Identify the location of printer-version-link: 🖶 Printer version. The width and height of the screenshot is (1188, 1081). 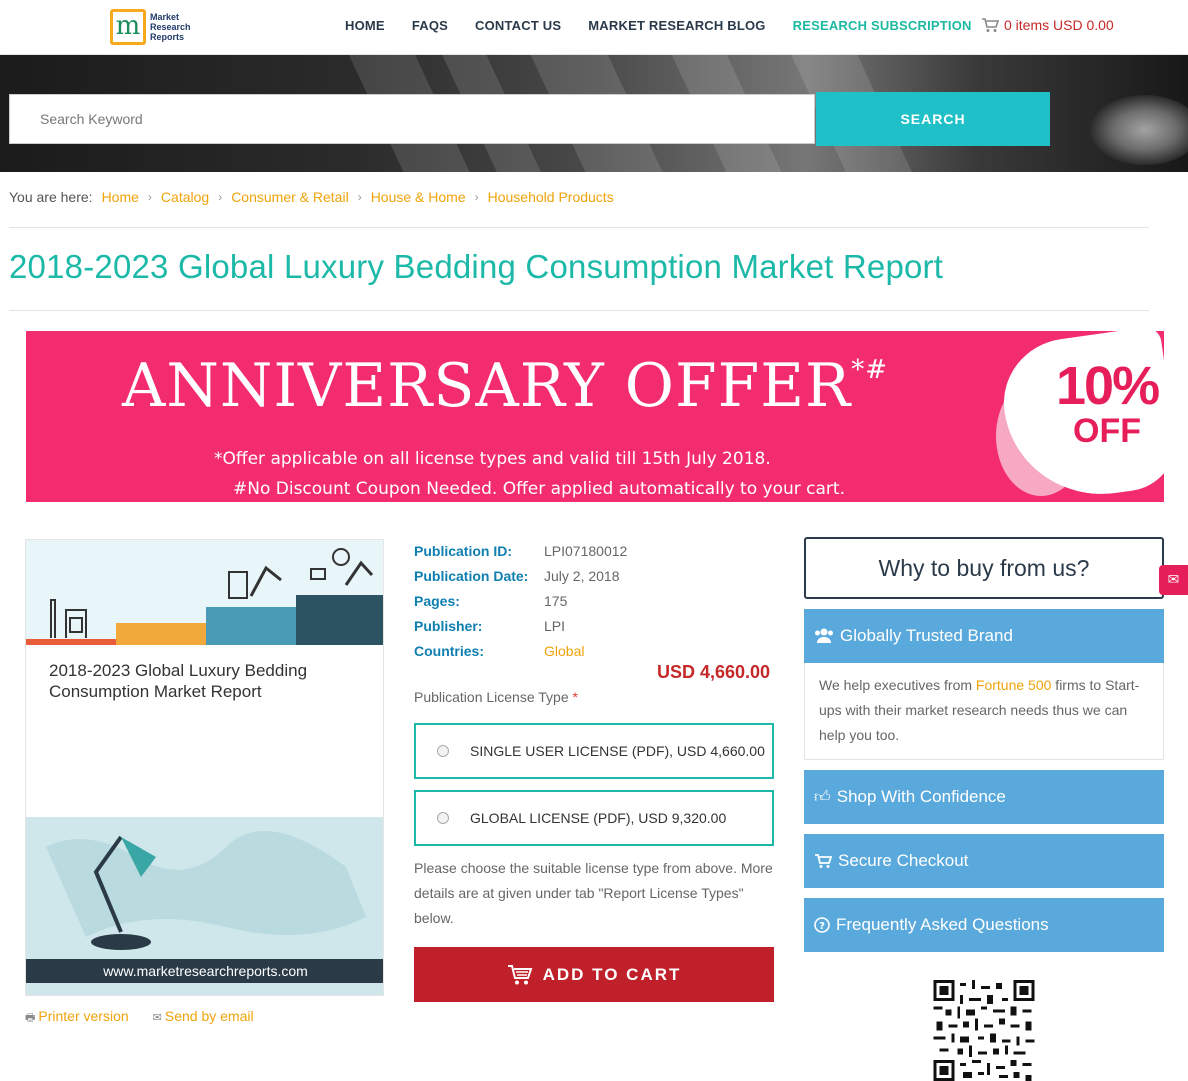
(77, 1018).